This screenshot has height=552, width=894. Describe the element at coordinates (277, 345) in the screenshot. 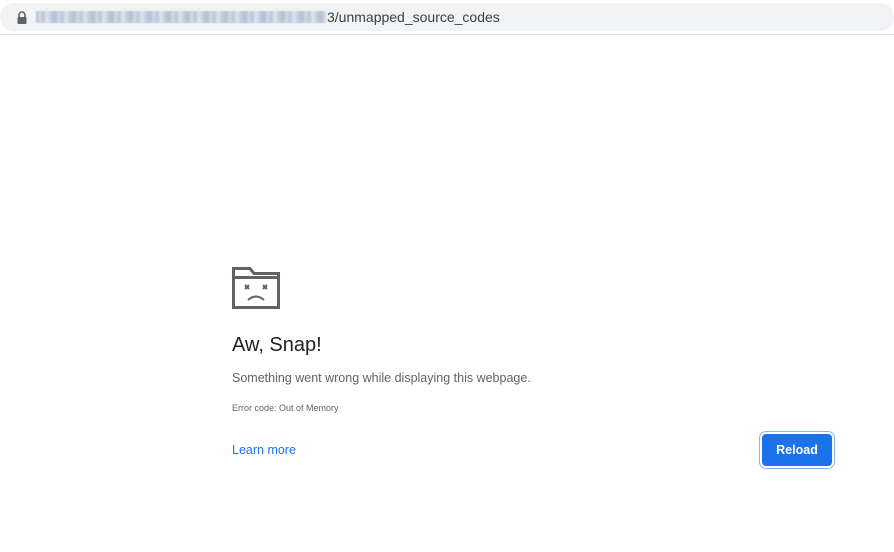

I see `error-title: Aw, Snap!` at that location.